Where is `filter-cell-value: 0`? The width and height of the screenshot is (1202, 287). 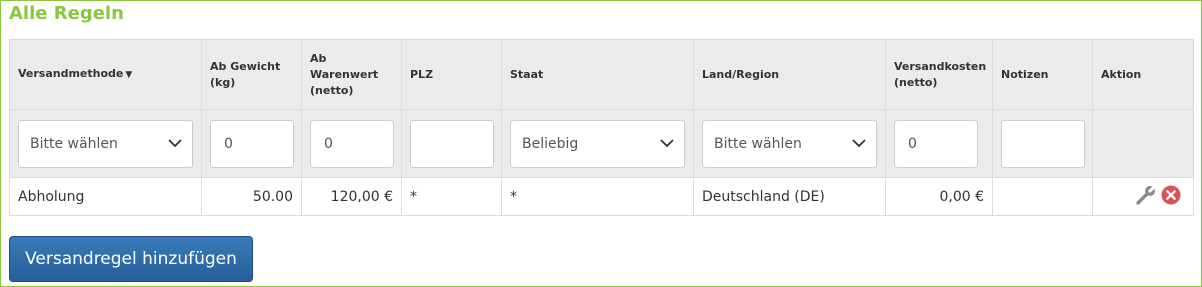 filter-cell-value: 0 is located at coordinates (351, 143).